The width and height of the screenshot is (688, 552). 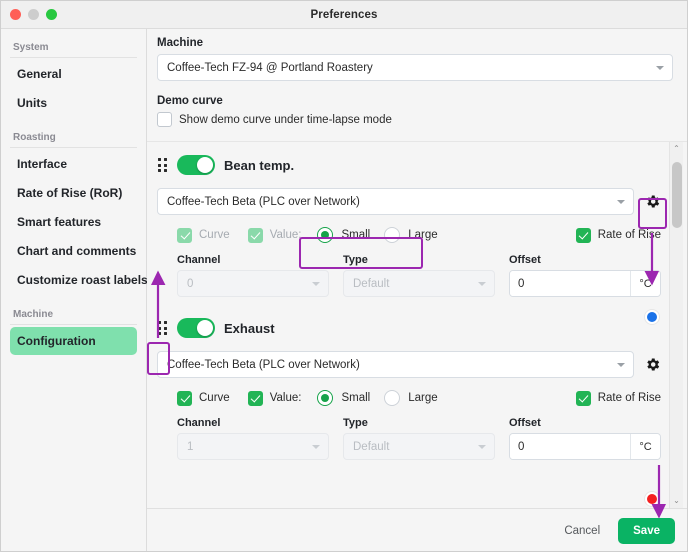 What do you see at coordinates (629, 235) in the screenshot?
I see `ror-label-bean-temp: Rate of Rise` at bounding box center [629, 235].